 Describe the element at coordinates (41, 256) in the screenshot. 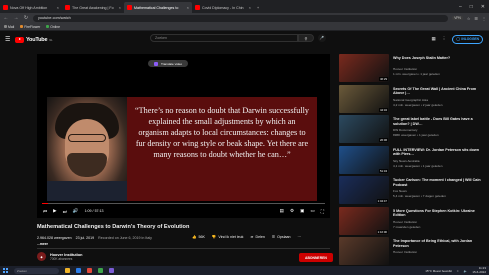

I see `channel-avatar: ◆` at that location.